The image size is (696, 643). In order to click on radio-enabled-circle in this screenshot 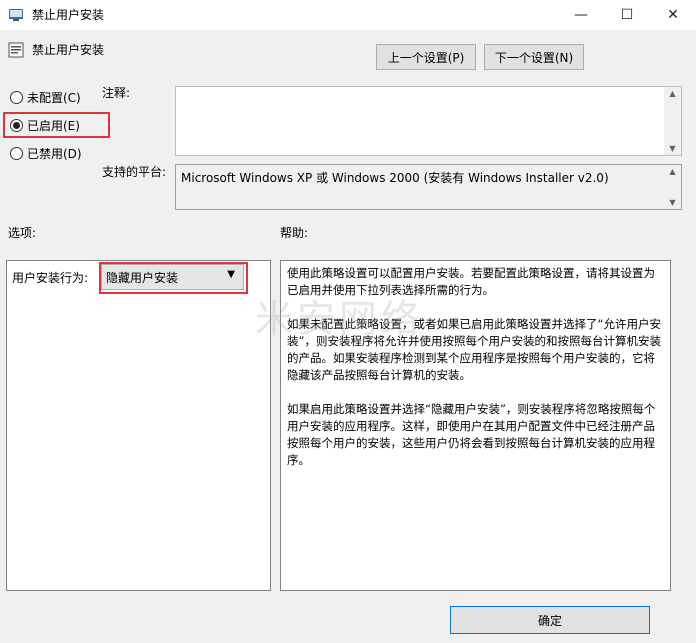, I will do `click(16, 125)`.